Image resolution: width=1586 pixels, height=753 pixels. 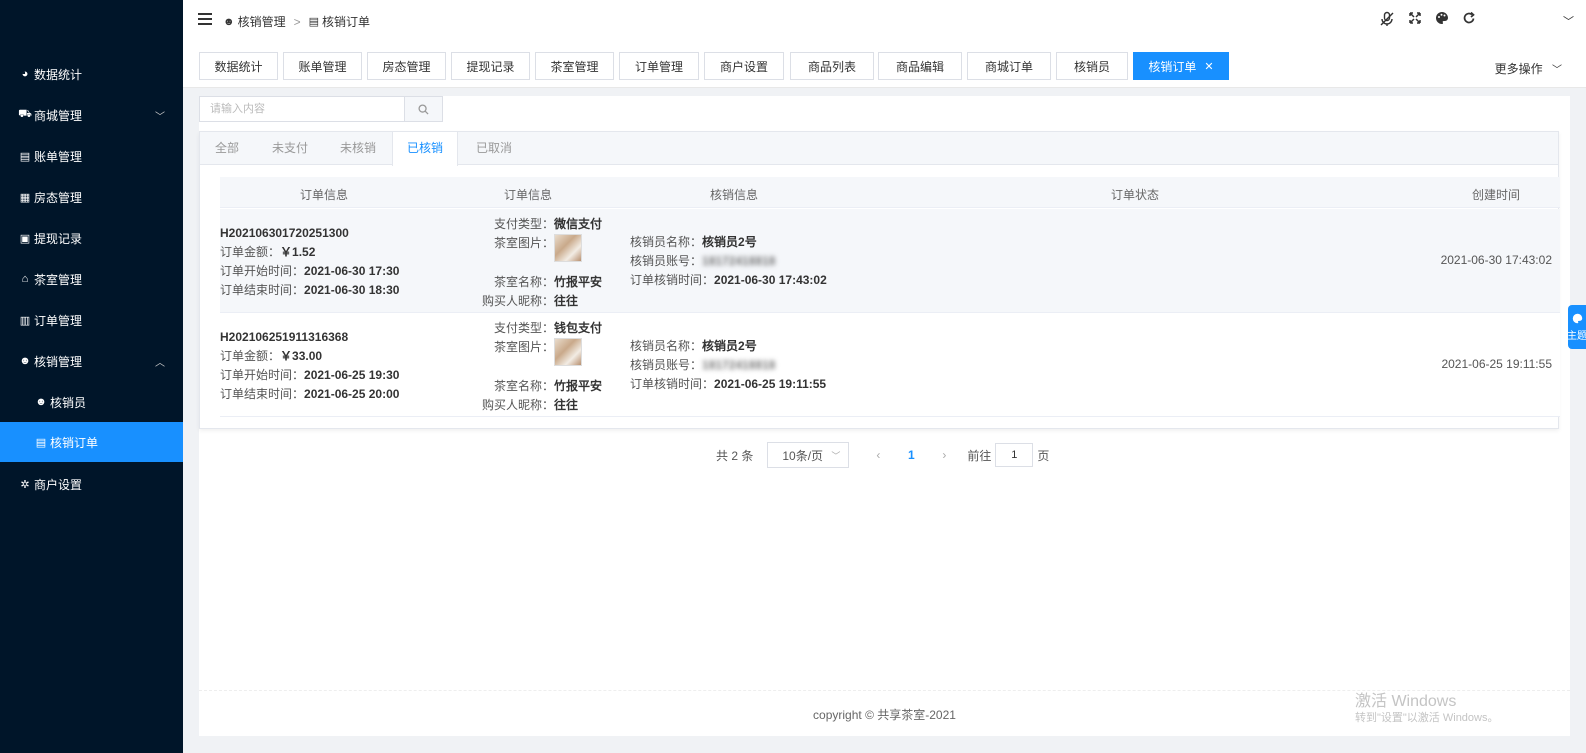 I want to click on search-icon, so click(x=423, y=109).